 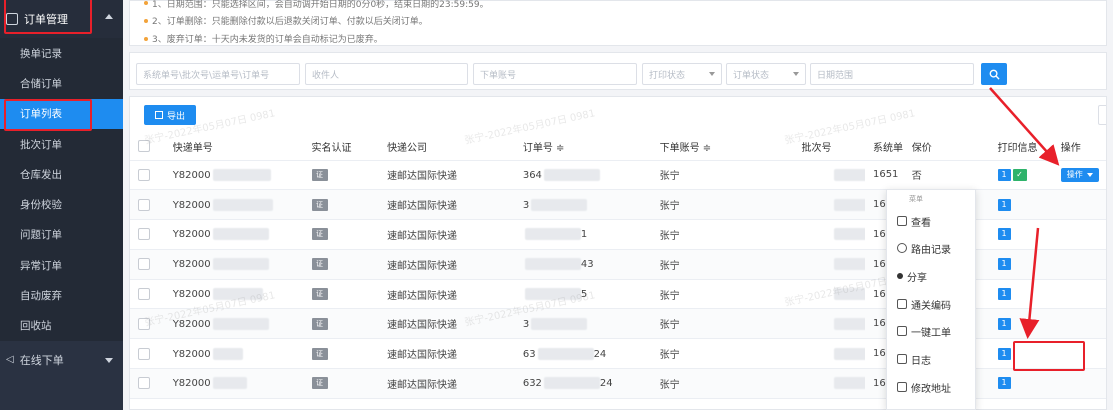 I want to click on order-cell: 63 24, so click(x=583, y=354).